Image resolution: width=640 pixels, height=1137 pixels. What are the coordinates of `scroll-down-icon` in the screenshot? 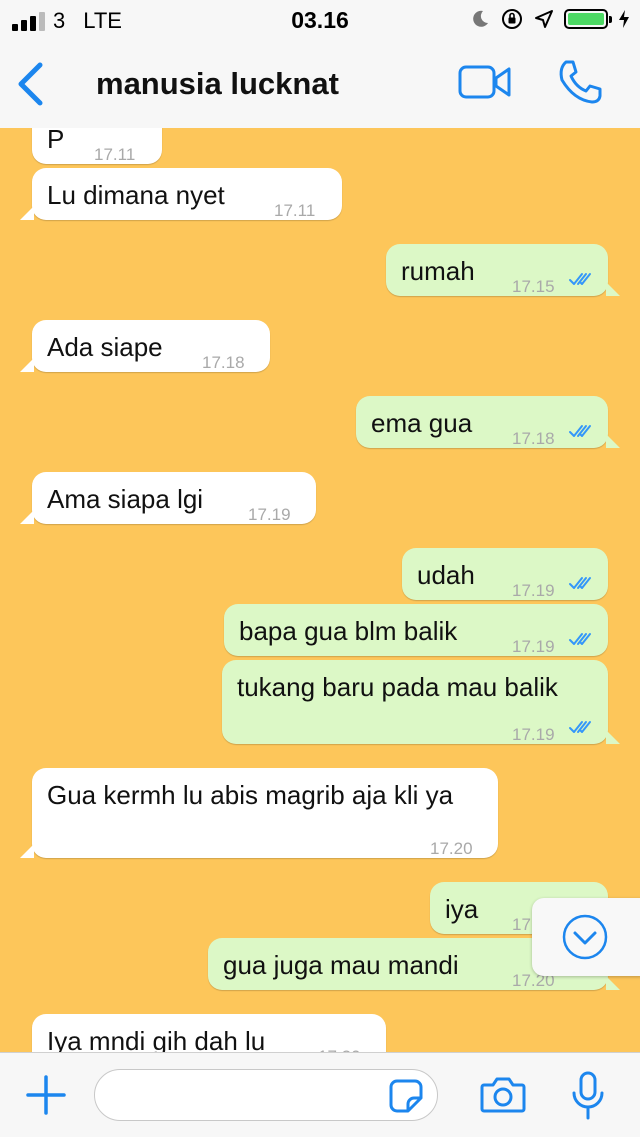 It's located at (585, 937).